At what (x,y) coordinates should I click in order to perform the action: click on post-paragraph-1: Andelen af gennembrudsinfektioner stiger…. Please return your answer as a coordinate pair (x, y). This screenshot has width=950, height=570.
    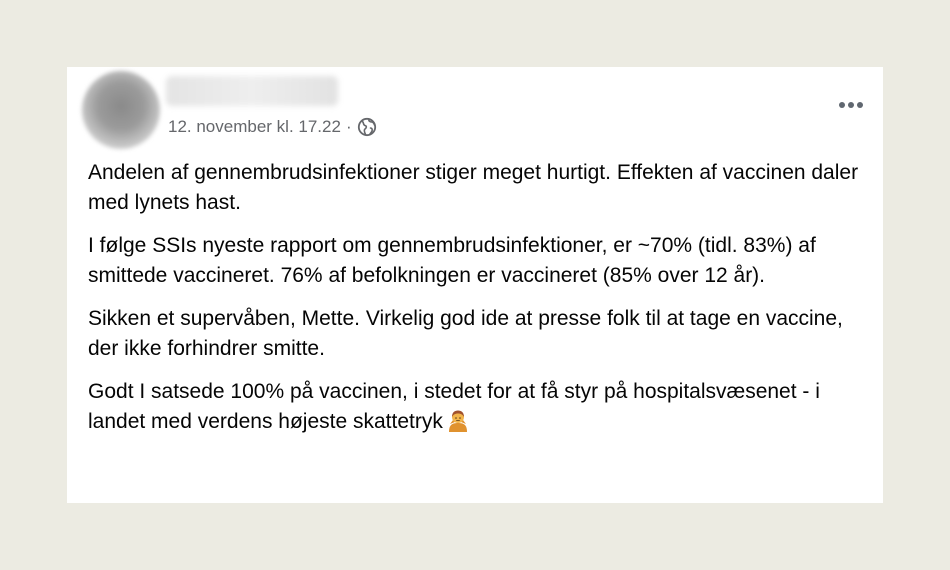
    Looking at the image, I should click on (473, 187).